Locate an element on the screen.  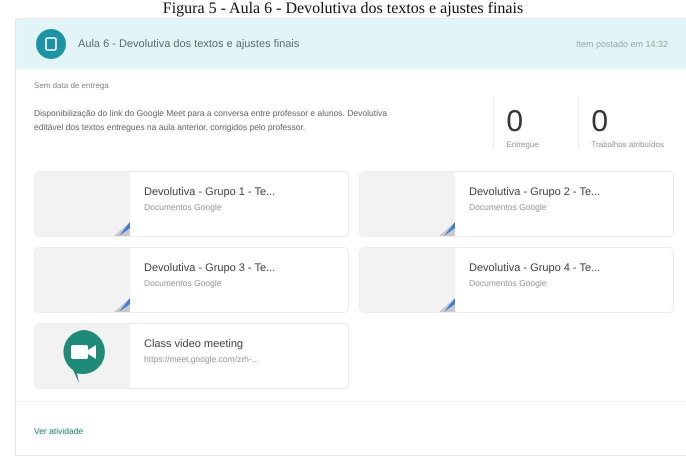
posted-time: Item postado em 14:32 is located at coordinates (622, 44).